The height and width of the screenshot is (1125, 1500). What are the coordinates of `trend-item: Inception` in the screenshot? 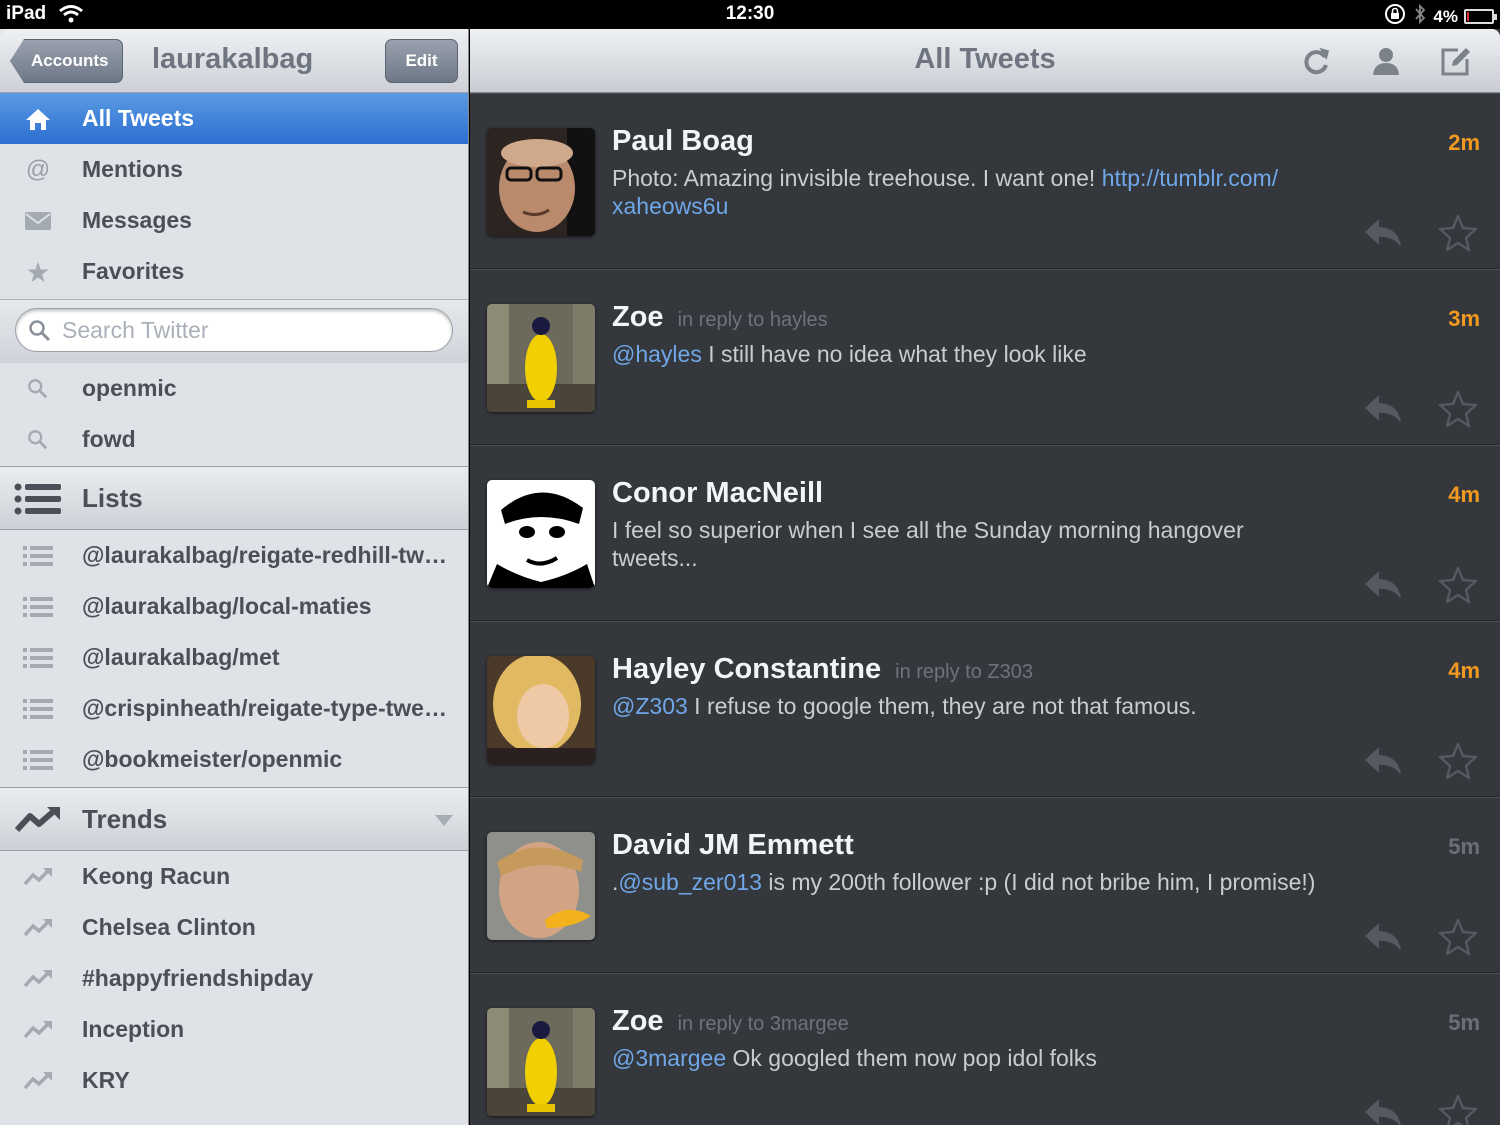 It's located at (234, 1029).